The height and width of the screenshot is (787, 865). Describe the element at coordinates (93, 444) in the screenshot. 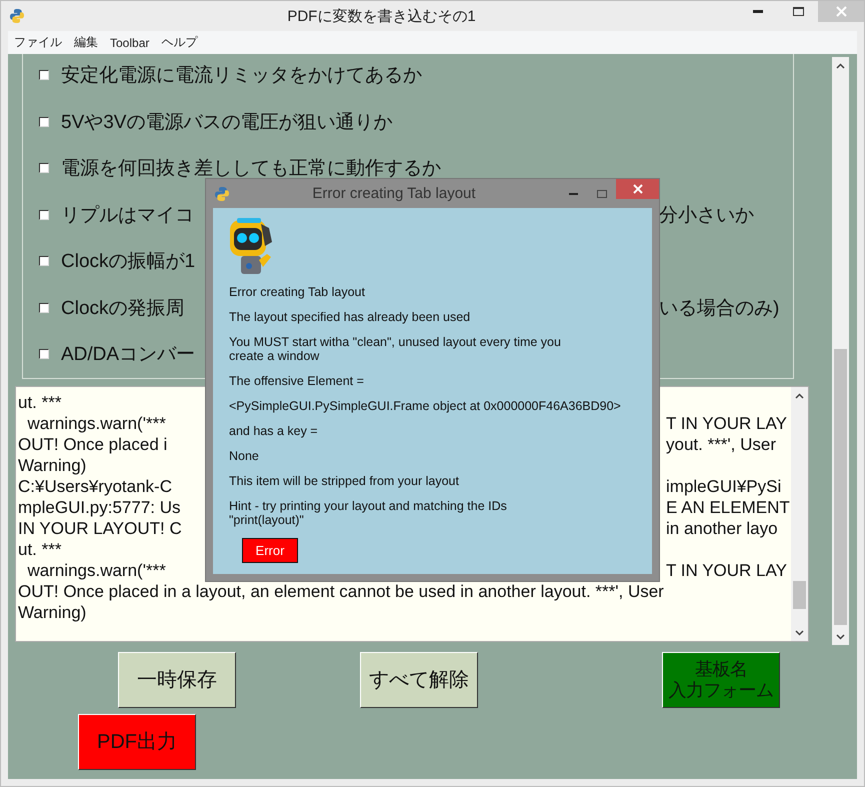

I see `log-line: OUT! Once placed i` at that location.